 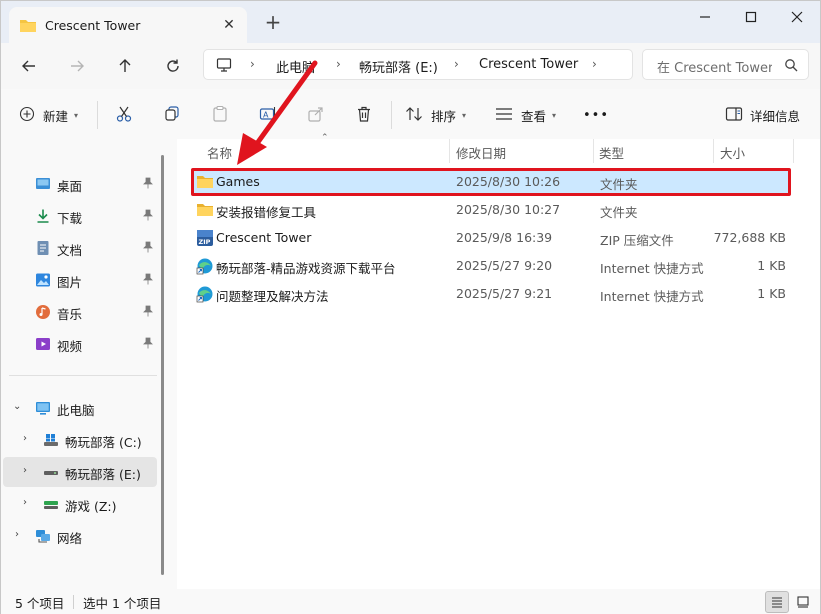 I want to click on file-name: 问题整理及解决方法, so click(x=272, y=296).